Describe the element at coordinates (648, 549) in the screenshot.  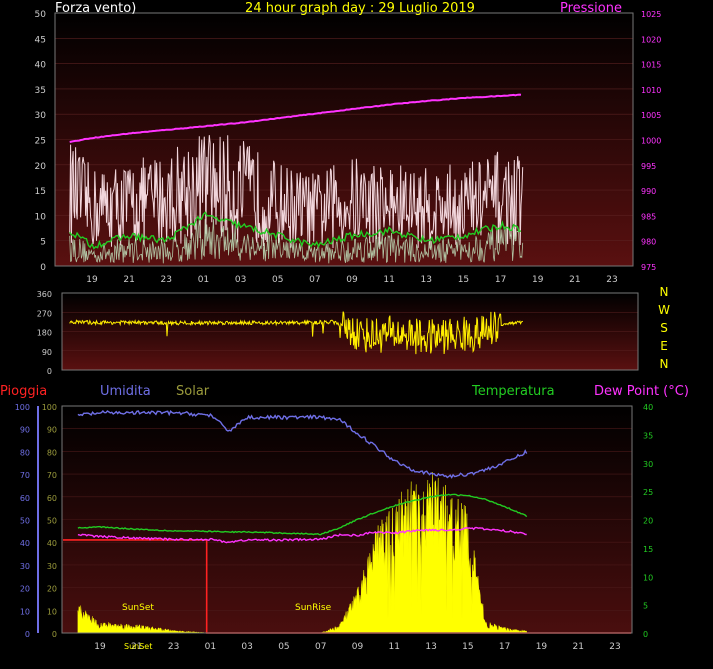
I see `panel3-temperature-tick: 15` at that location.